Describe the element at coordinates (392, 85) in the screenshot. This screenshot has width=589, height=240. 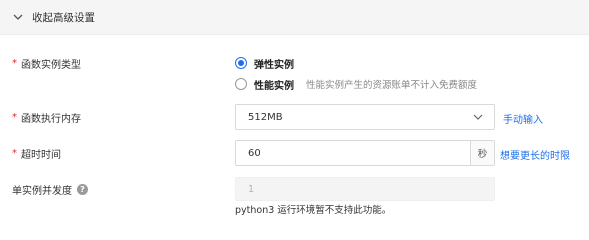
I see `performance-instance-hint: 性能实例产生的资源账单不计入免费额度` at that location.